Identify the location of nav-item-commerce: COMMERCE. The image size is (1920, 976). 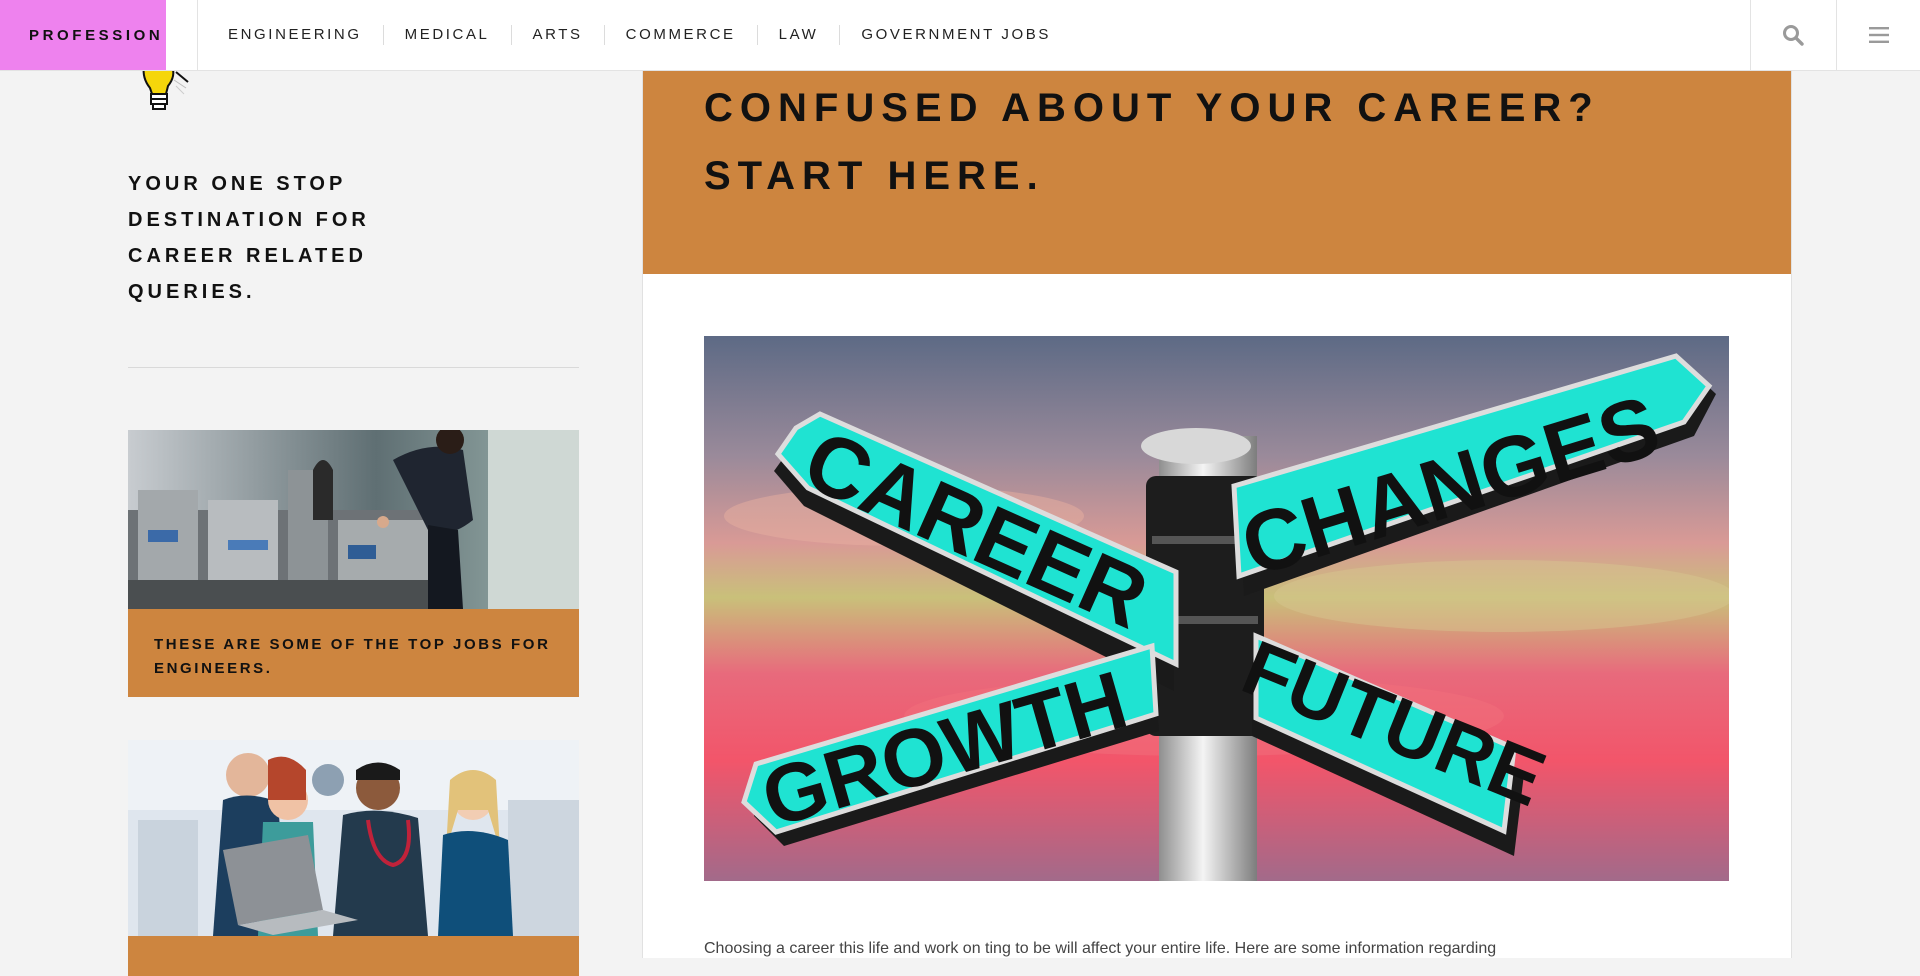
(680, 35).